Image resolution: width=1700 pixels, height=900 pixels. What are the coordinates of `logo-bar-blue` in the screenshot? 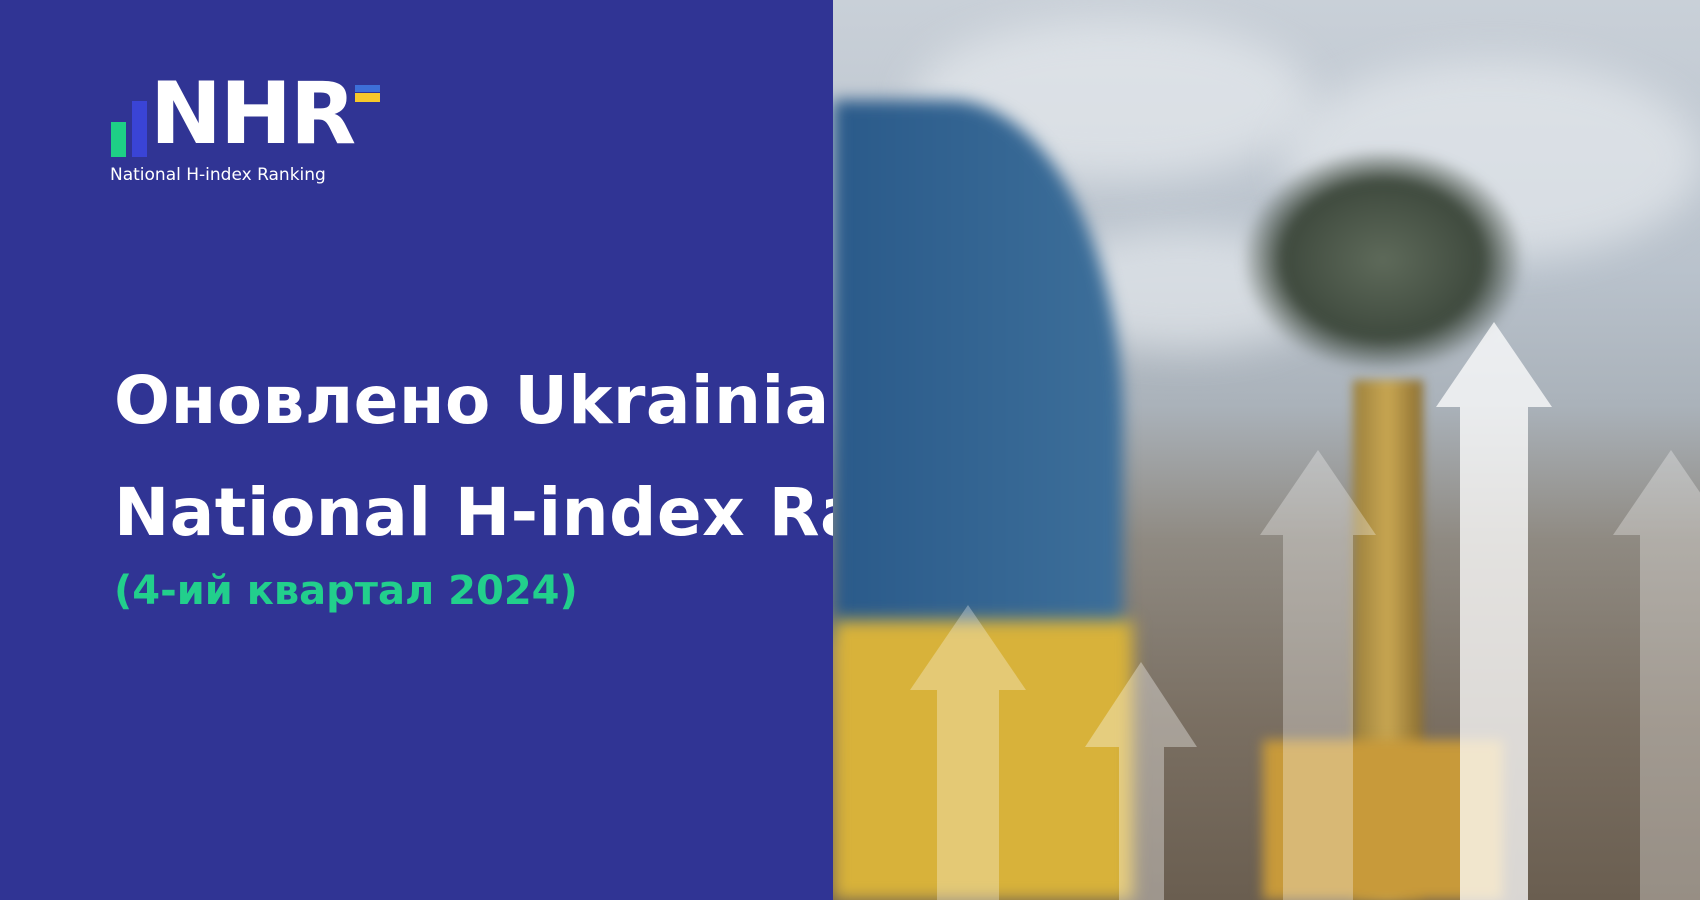 It's located at (139, 129).